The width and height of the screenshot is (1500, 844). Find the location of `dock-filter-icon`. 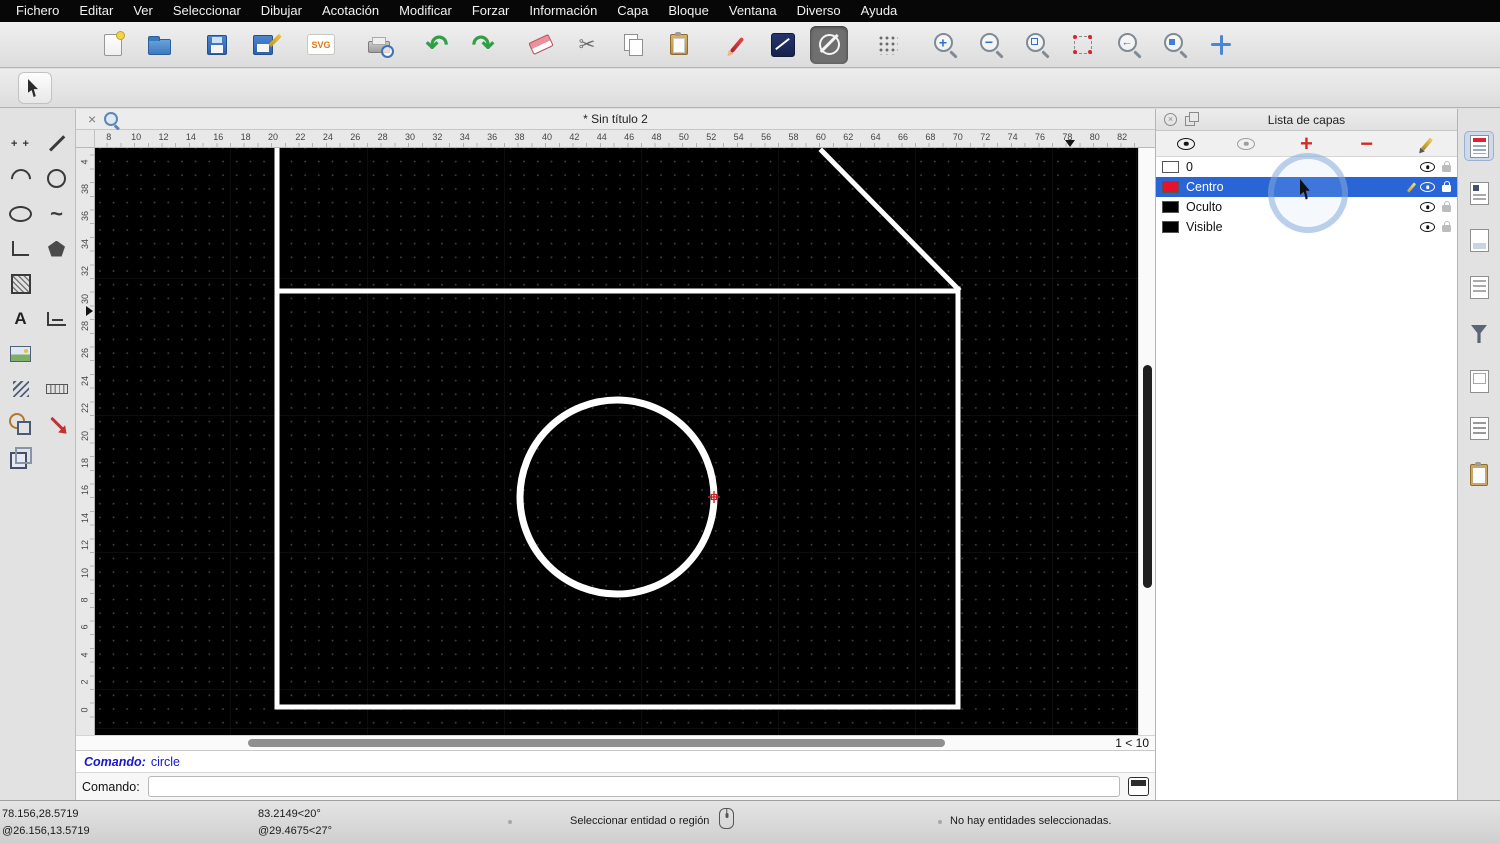

dock-filter-icon is located at coordinates (1479, 334).